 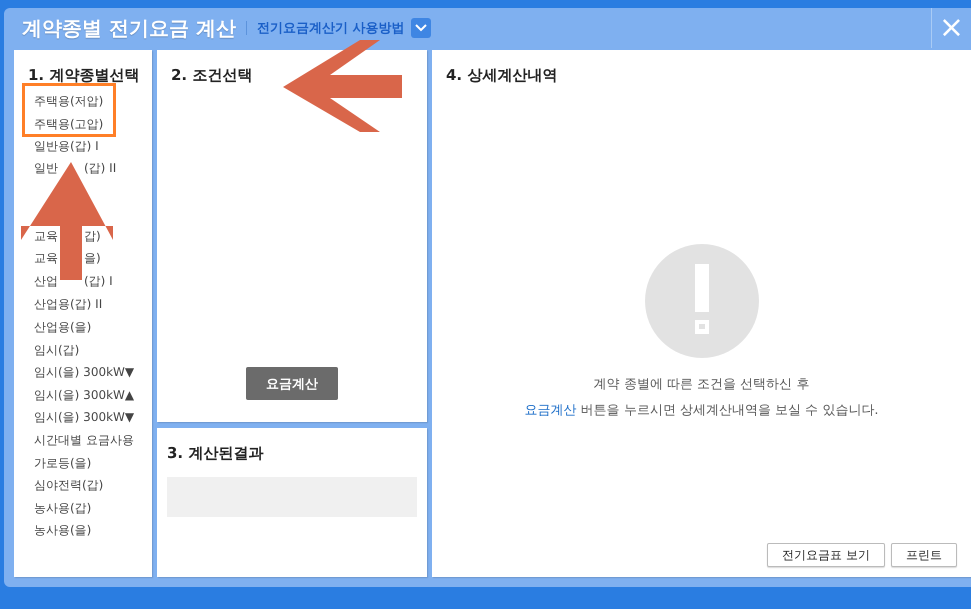 I want to click on contract-type-item: 심야전력(갑), so click(x=90, y=484).